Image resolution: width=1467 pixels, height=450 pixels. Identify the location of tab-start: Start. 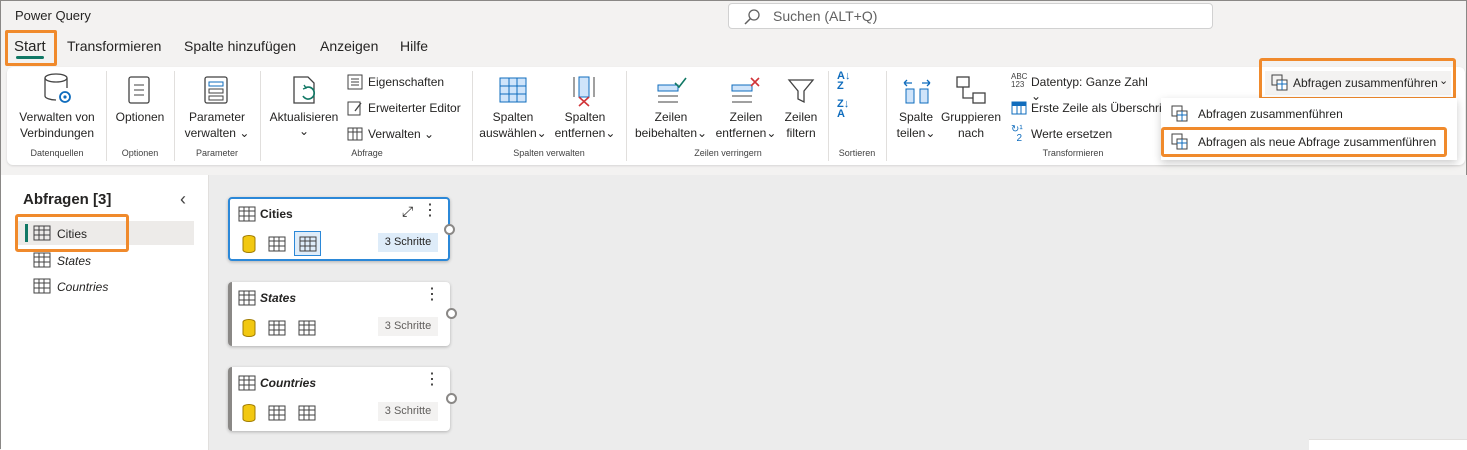
(31, 48).